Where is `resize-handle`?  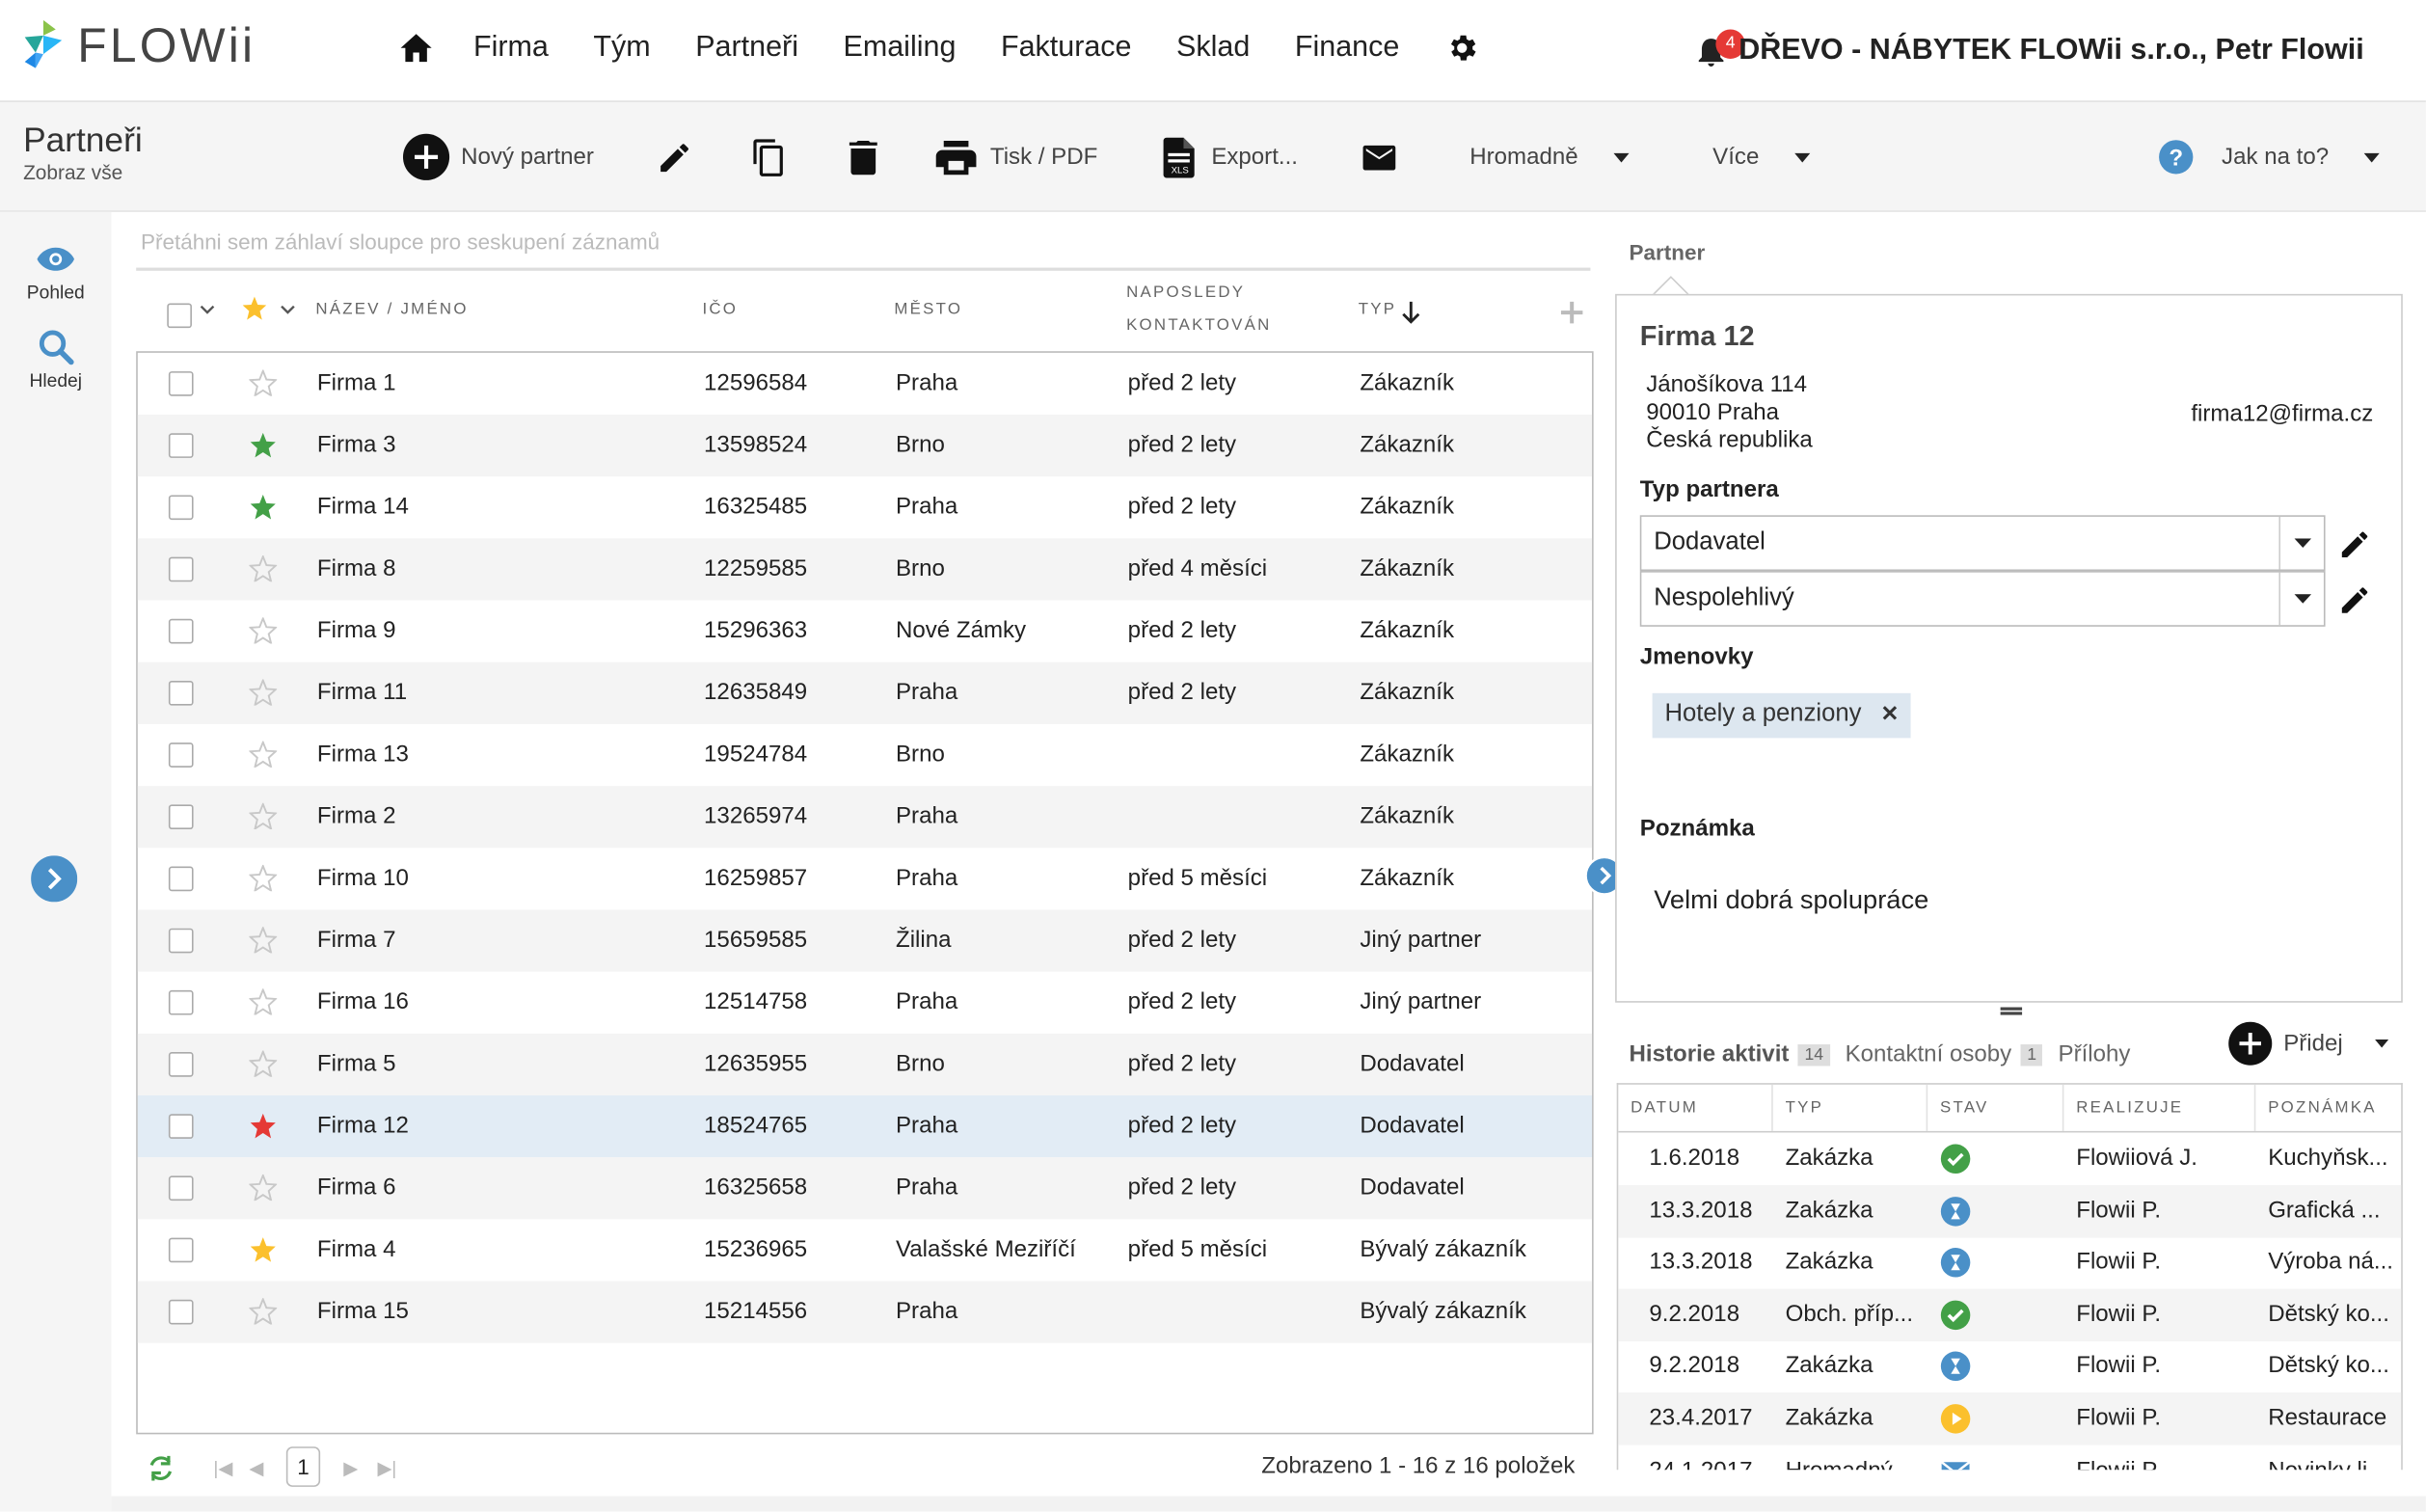 resize-handle is located at coordinates (2011, 1011).